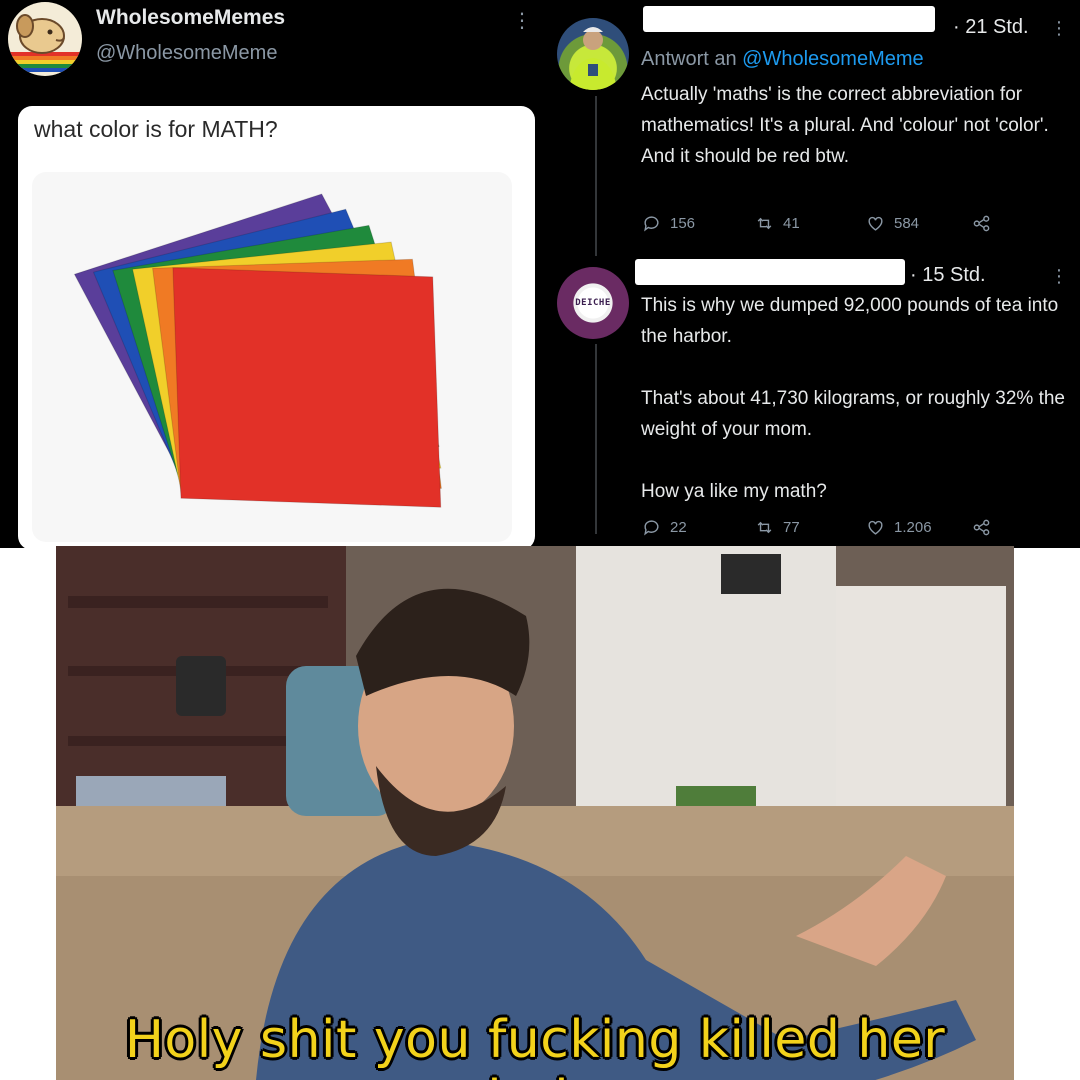 This screenshot has width=1080, height=1080. What do you see at coordinates (664, 527) in the screenshot?
I see `reply-button: 22` at bounding box center [664, 527].